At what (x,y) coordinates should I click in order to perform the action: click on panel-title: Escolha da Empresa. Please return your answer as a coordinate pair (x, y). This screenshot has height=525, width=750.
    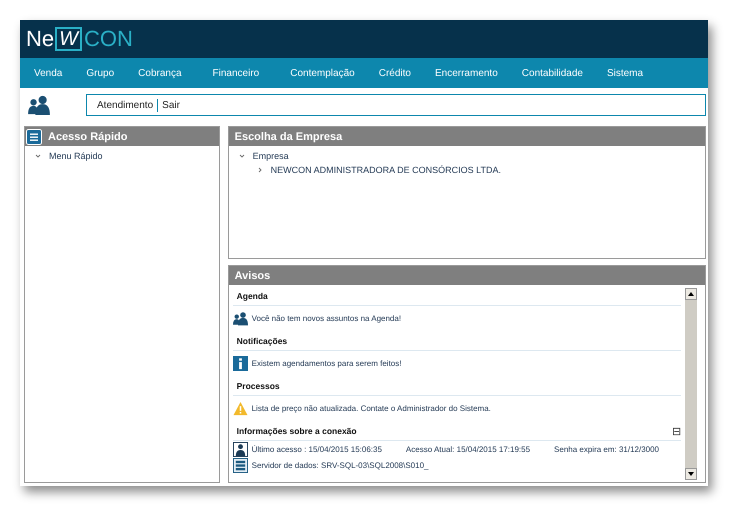
    Looking at the image, I should click on (288, 136).